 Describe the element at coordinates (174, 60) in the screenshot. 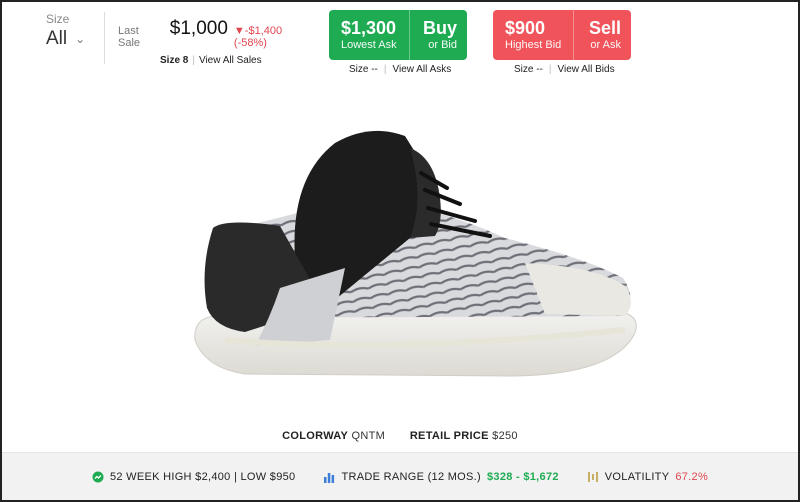

I see `last-sale-size: Size 8` at that location.